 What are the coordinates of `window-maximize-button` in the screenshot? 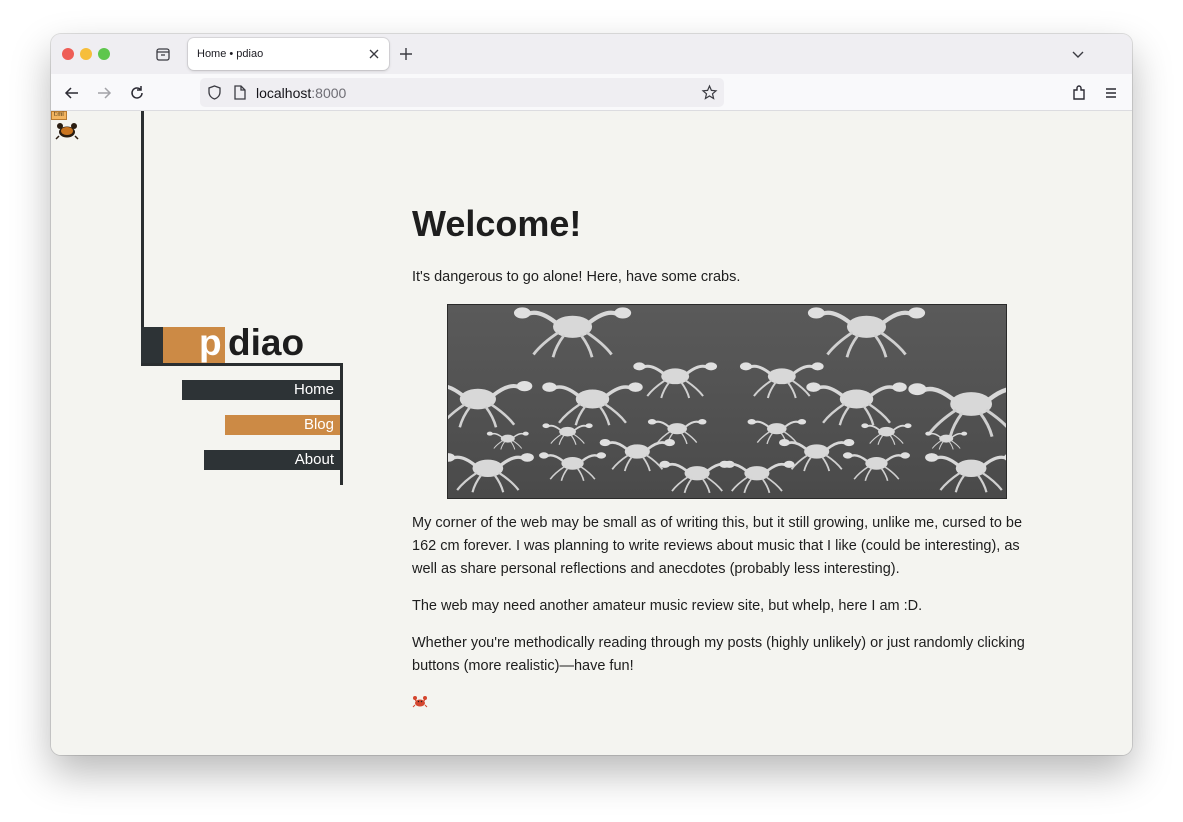 It's located at (104, 54).